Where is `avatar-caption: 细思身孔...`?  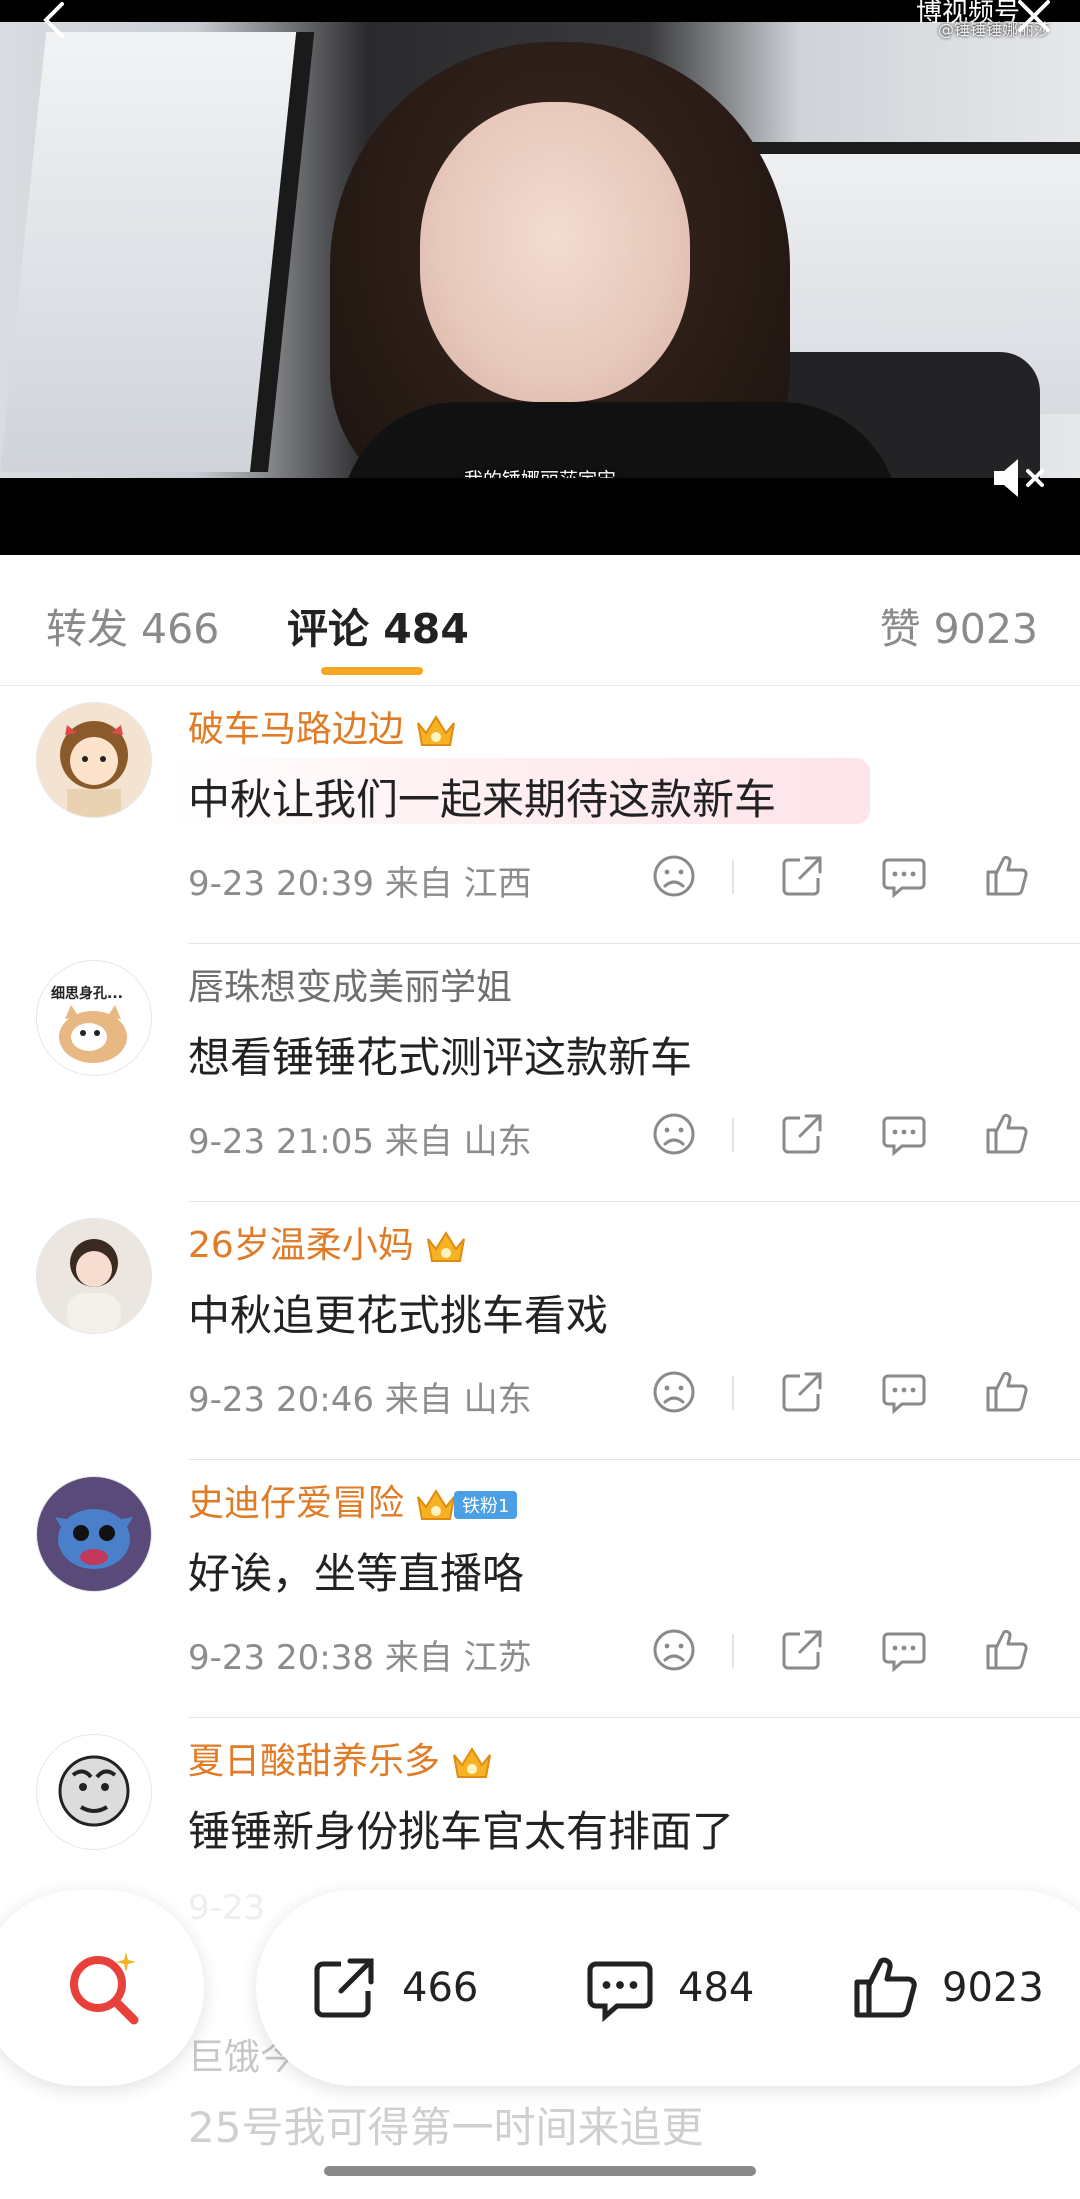
avatar-caption: 细思身孔... is located at coordinates (87, 994).